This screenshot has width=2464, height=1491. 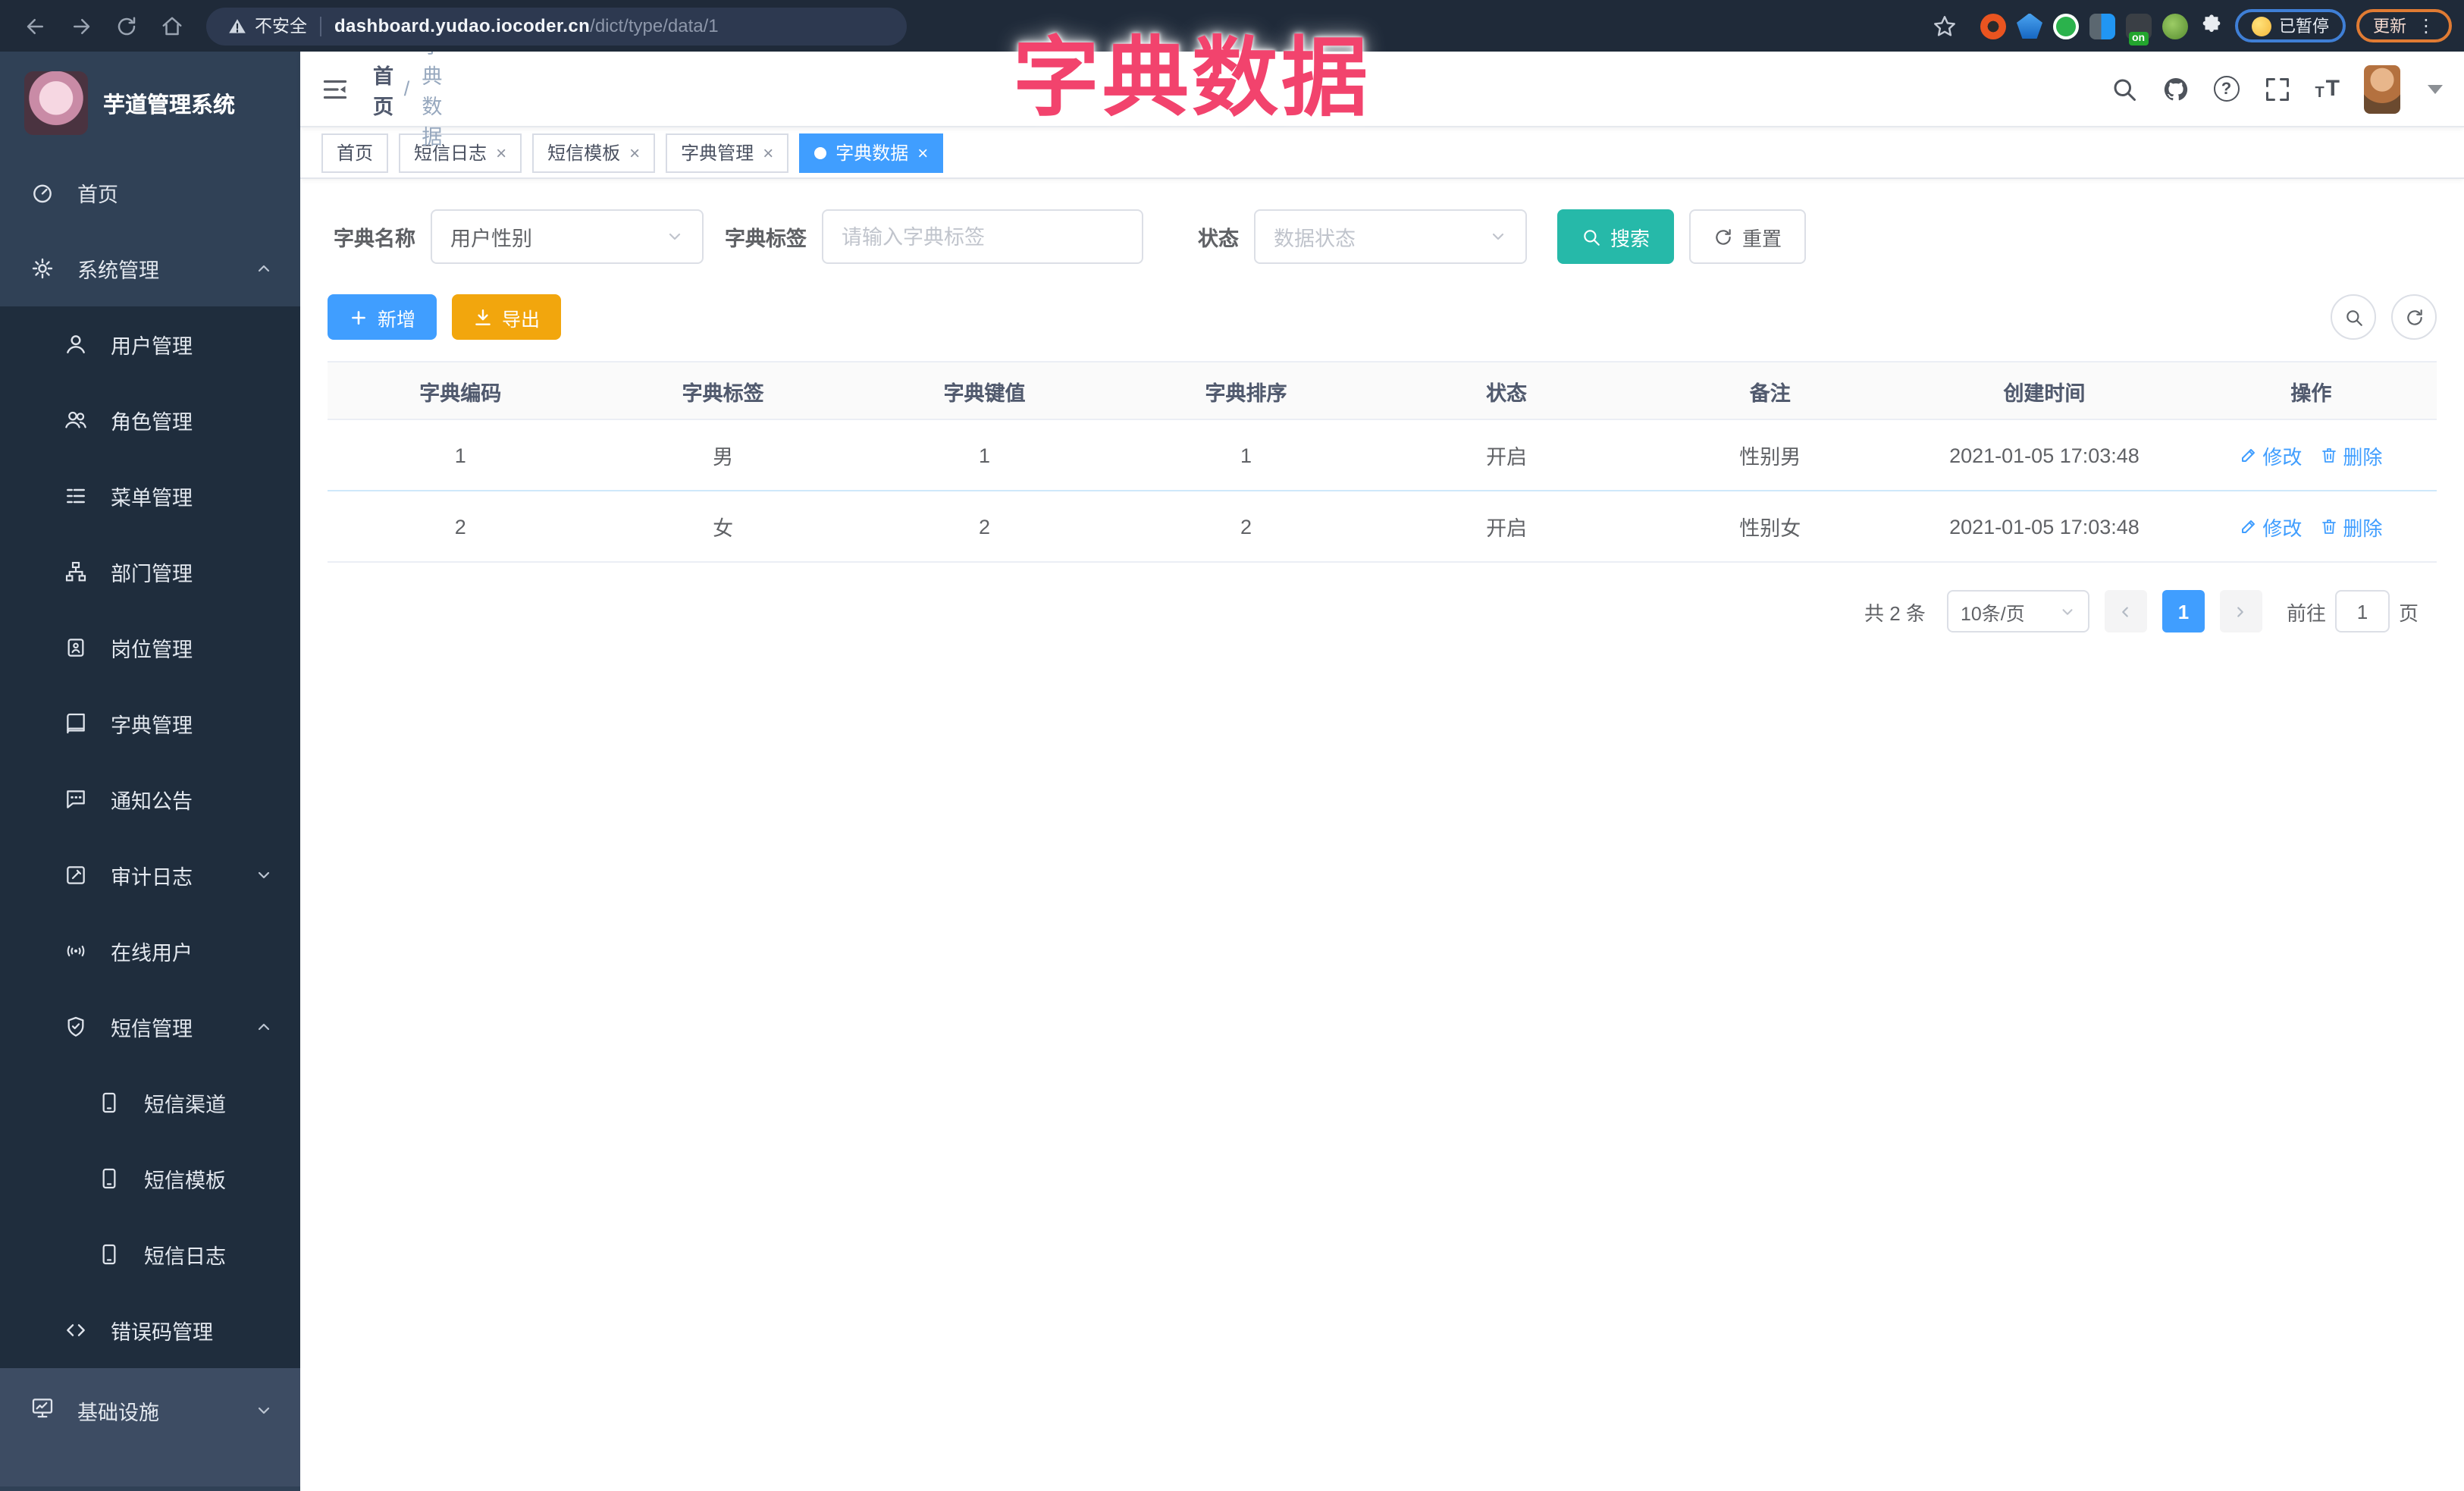 I want to click on download-icon, so click(x=483, y=317).